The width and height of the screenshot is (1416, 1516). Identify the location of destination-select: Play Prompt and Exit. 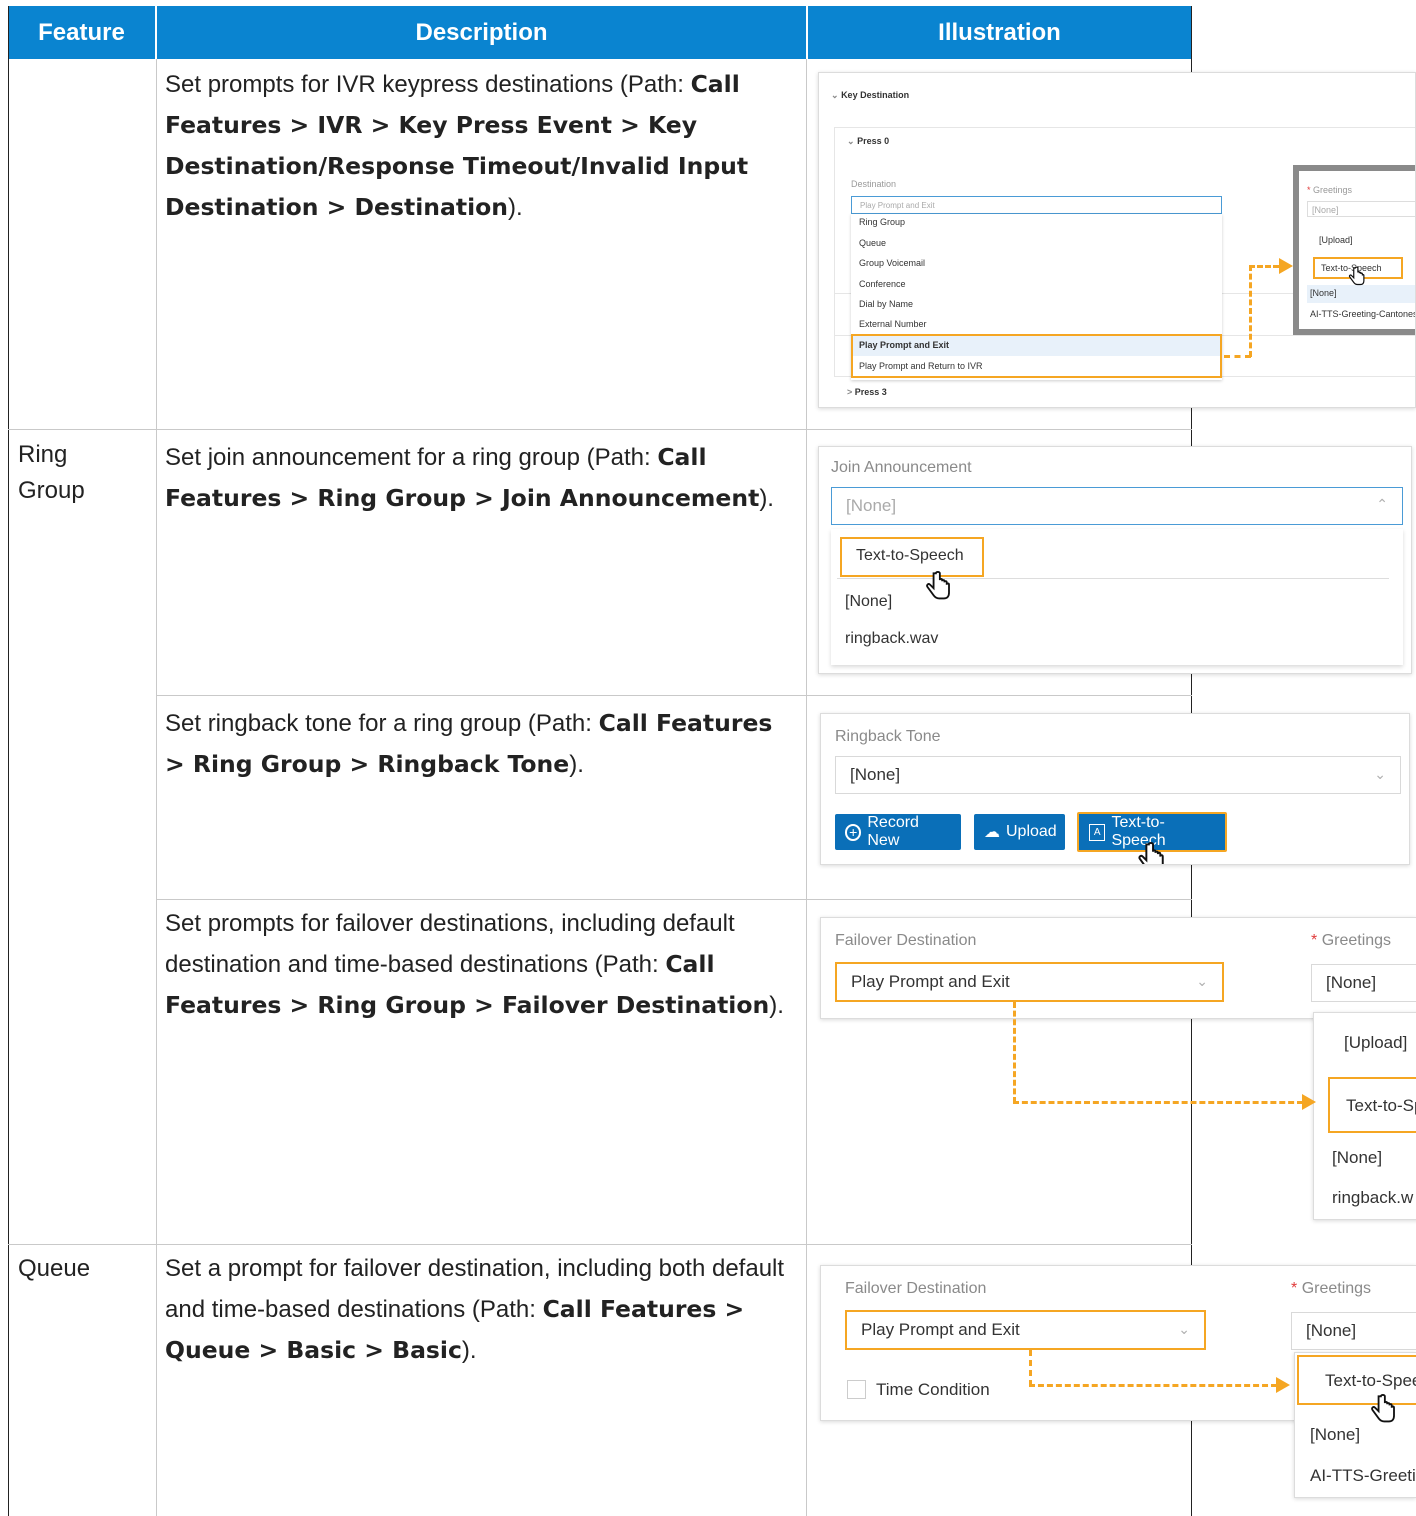
(1036, 205).